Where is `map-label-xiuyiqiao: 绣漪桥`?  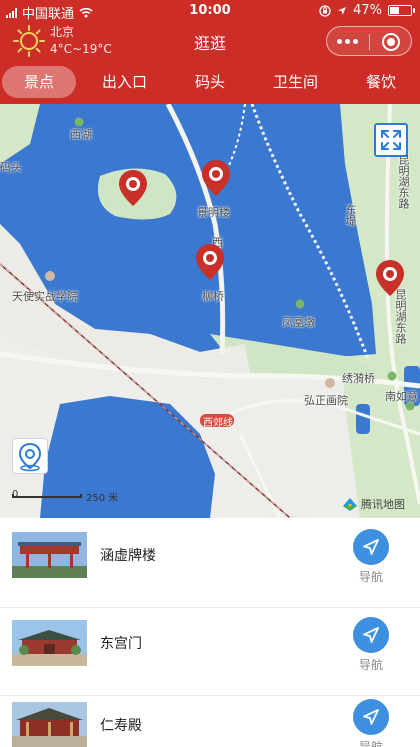 map-label-xiuyiqiao: 绣漪桥 is located at coordinates (358, 378).